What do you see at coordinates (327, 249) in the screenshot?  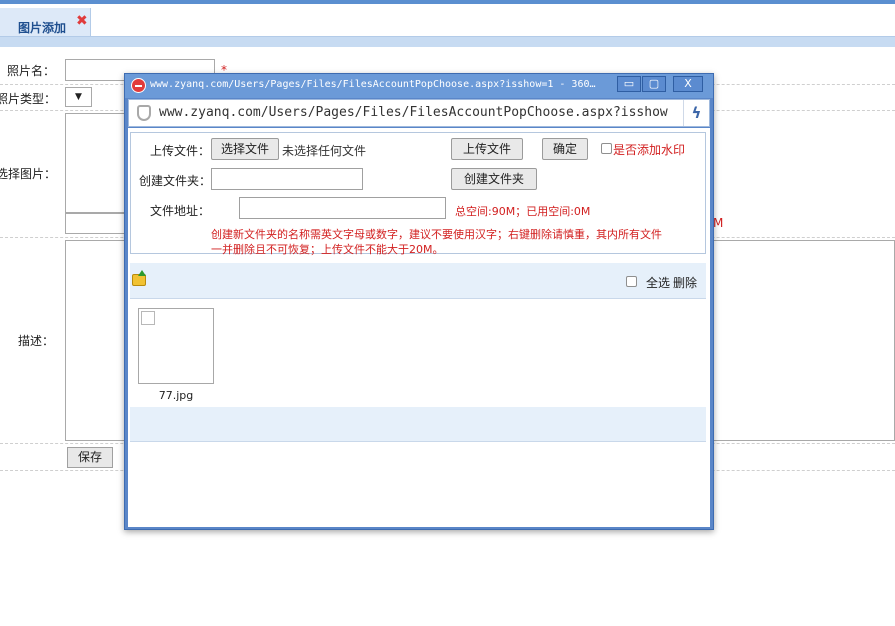 I see `hint-line-2: 一并删除且不可恢复；上传文件不能大于20M。` at bounding box center [327, 249].